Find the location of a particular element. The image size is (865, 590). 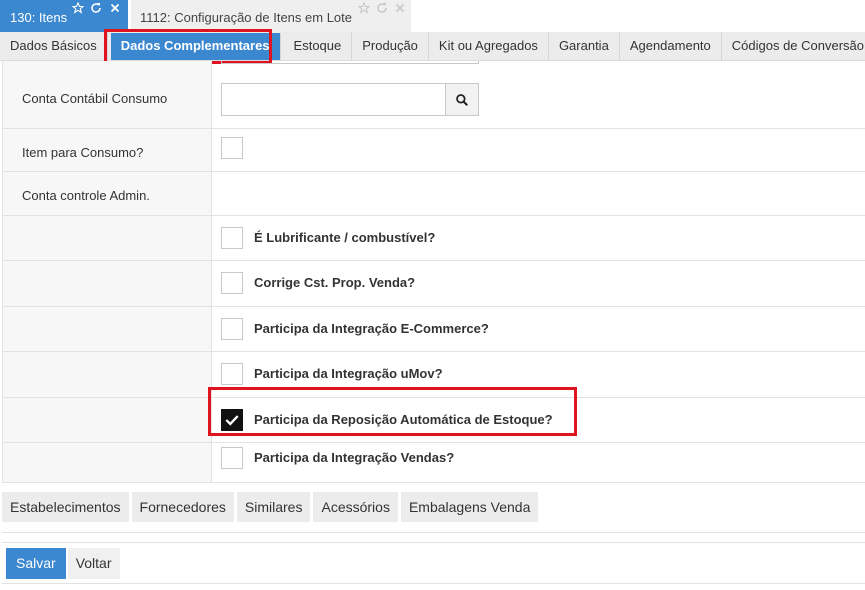

form-row-checkbox: Participa da Integração Vendas? is located at coordinates (434, 463).